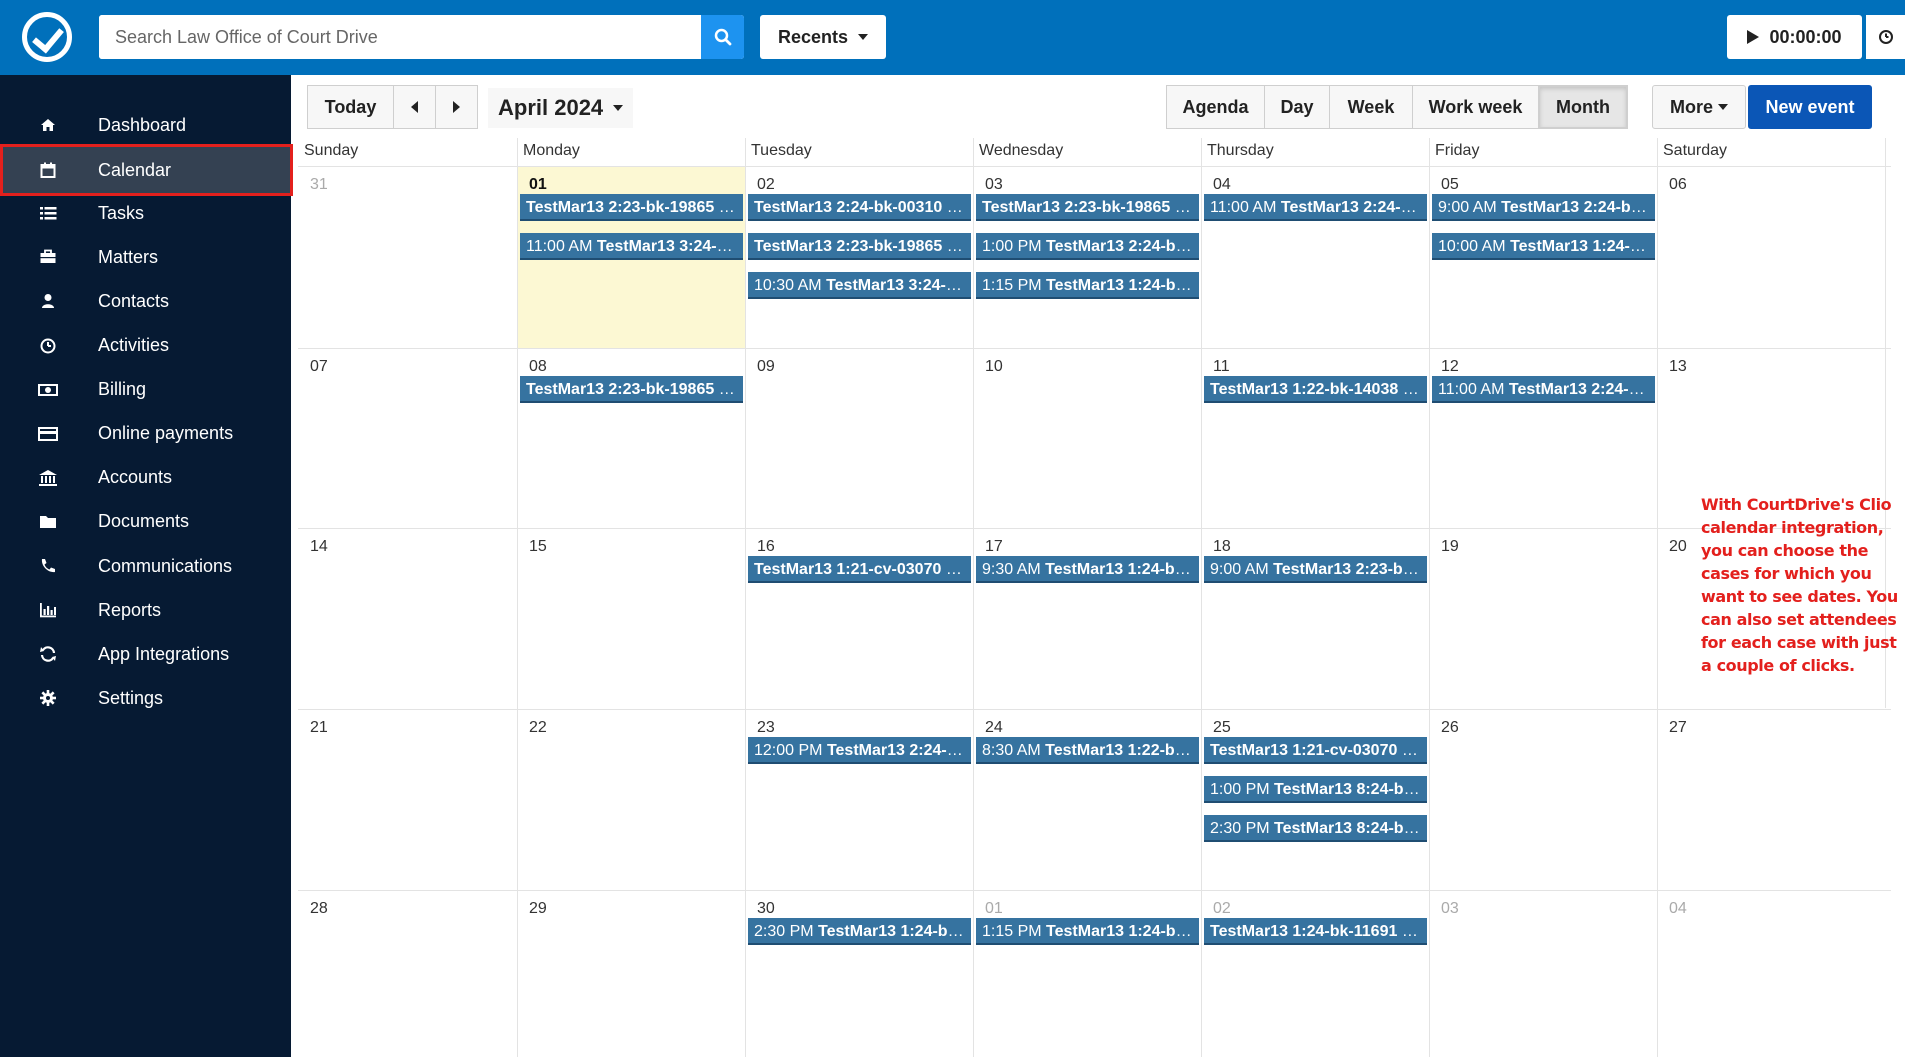 The width and height of the screenshot is (1924, 1057). What do you see at coordinates (145, 522) in the screenshot?
I see `sidebar-item-documents: Documents` at bounding box center [145, 522].